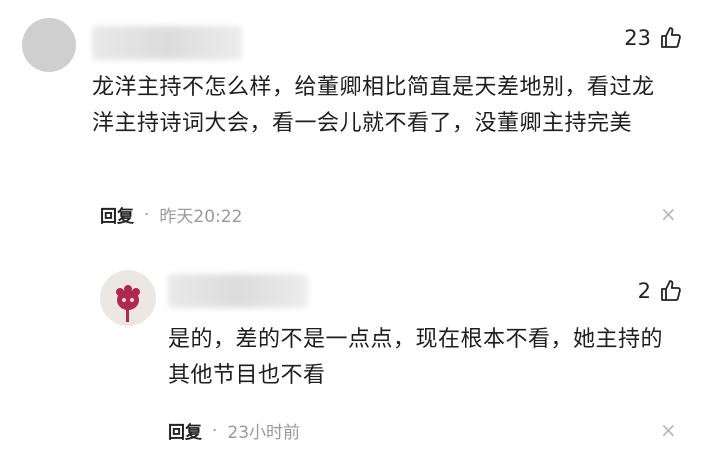  What do you see at coordinates (637, 38) in the screenshot?
I see `like-count: 23` at bounding box center [637, 38].